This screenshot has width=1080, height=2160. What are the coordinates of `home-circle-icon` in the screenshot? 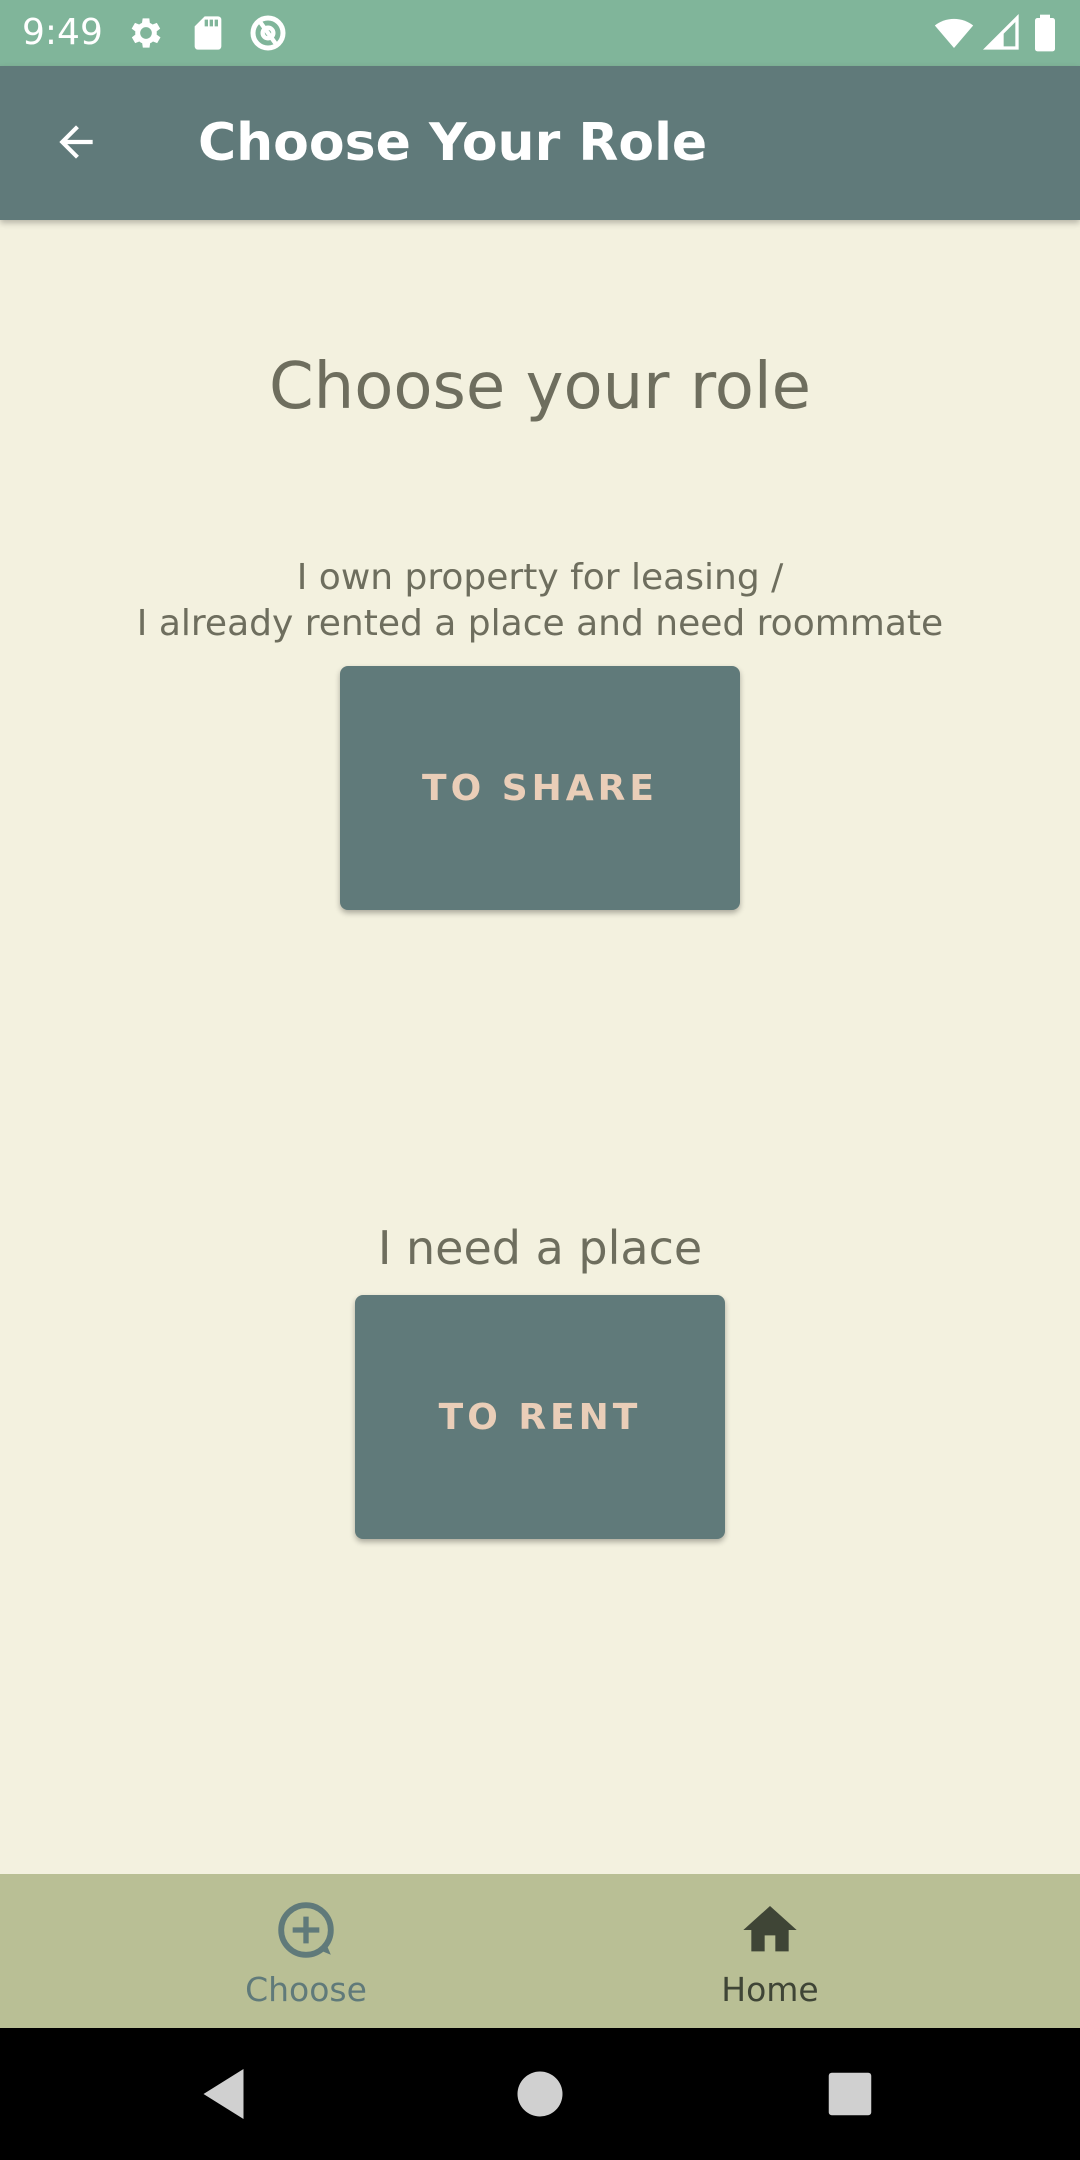 It's located at (540, 2094).